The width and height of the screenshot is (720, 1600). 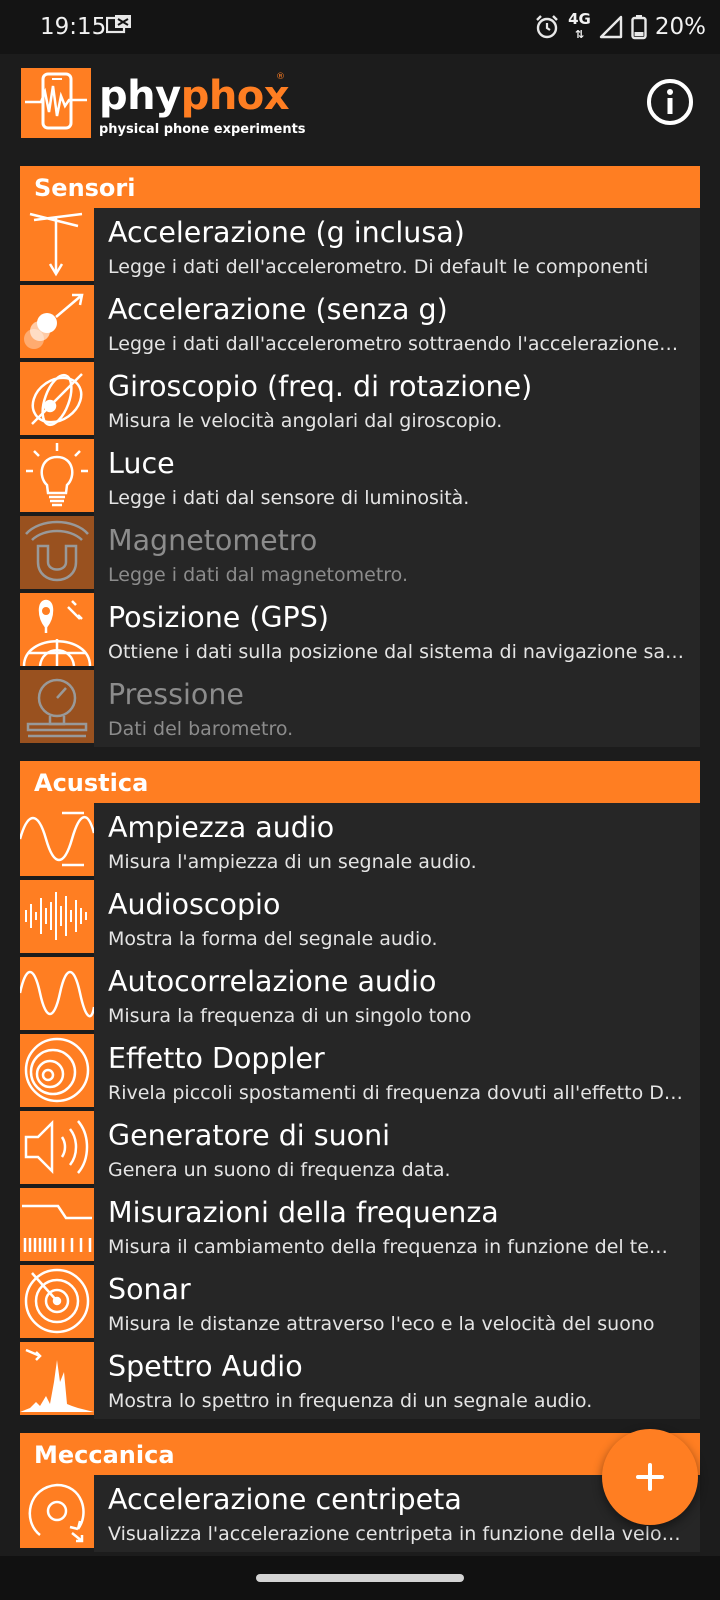 I want to click on audio-spectrum-icon, so click(x=57, y=1378).